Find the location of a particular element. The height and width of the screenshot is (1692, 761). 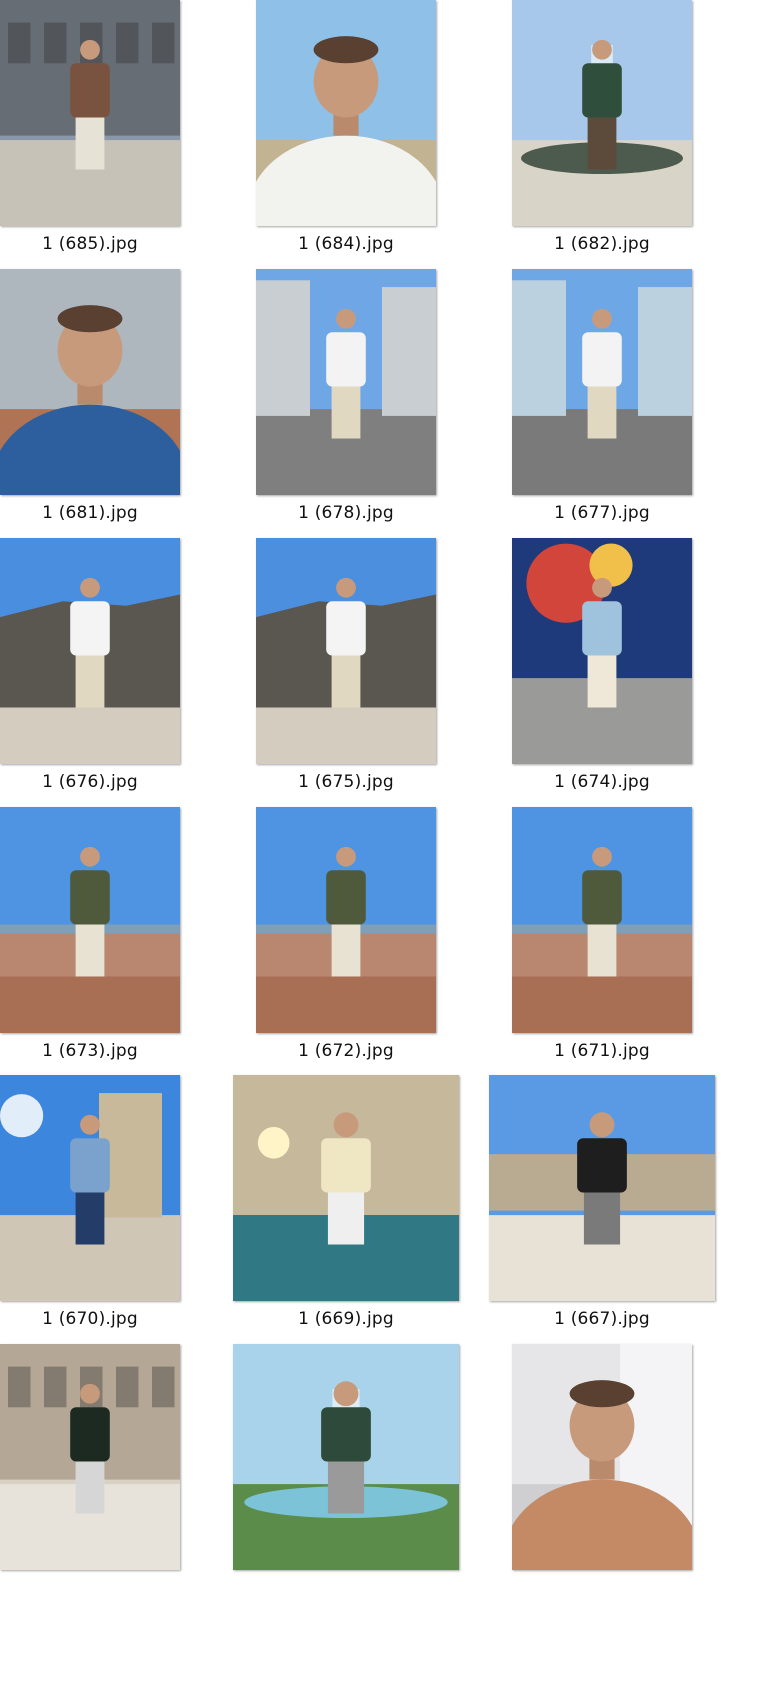

file-name-label: 1 (667).jpg is located at coordinates (602, 1319).